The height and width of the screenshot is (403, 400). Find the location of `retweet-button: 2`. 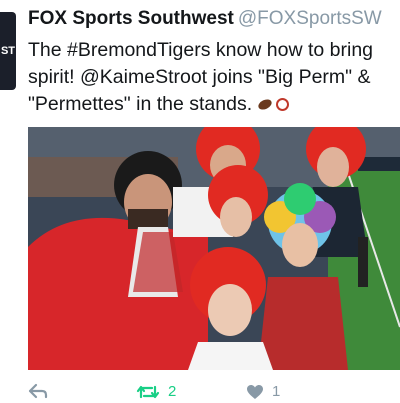

retweet-button: 2 is located at coordinates (156, 391).